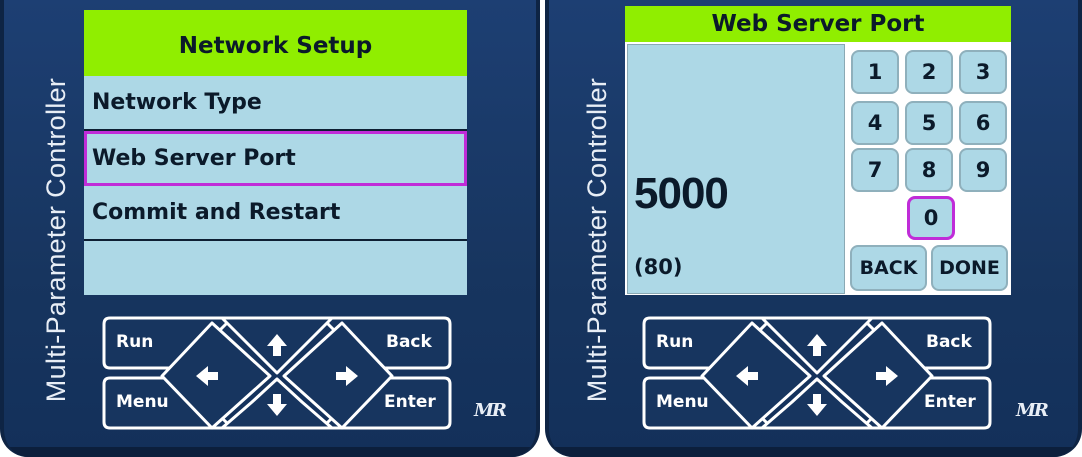 The width and height of the screenshot is (1082, 457). I want to click on keypad-key-7: 7, so click(875, 170).